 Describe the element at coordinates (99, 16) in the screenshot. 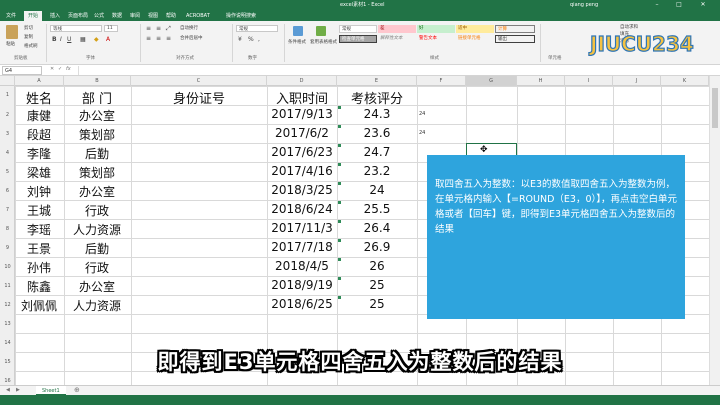

I see `tab-formulas: 公式` at that location.